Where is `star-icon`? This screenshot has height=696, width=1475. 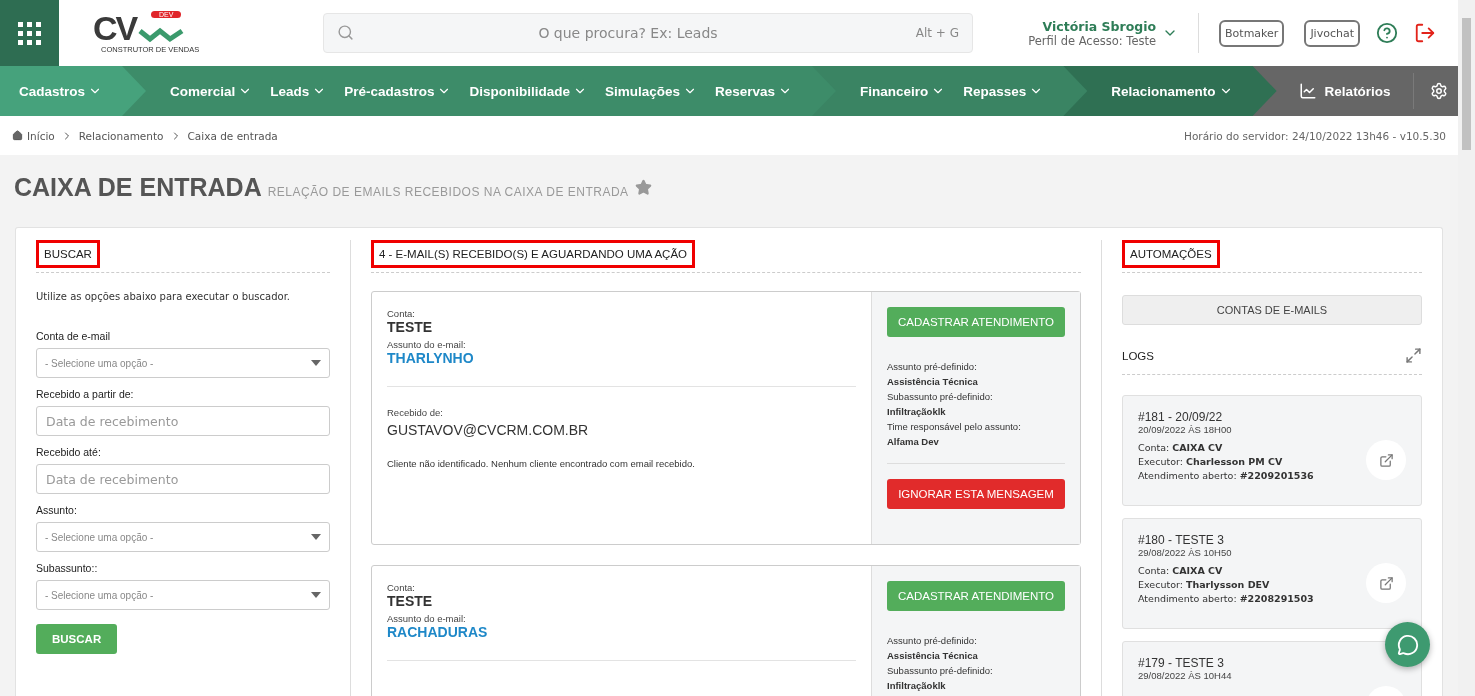 star-icon is located at coordinates (643, 187).